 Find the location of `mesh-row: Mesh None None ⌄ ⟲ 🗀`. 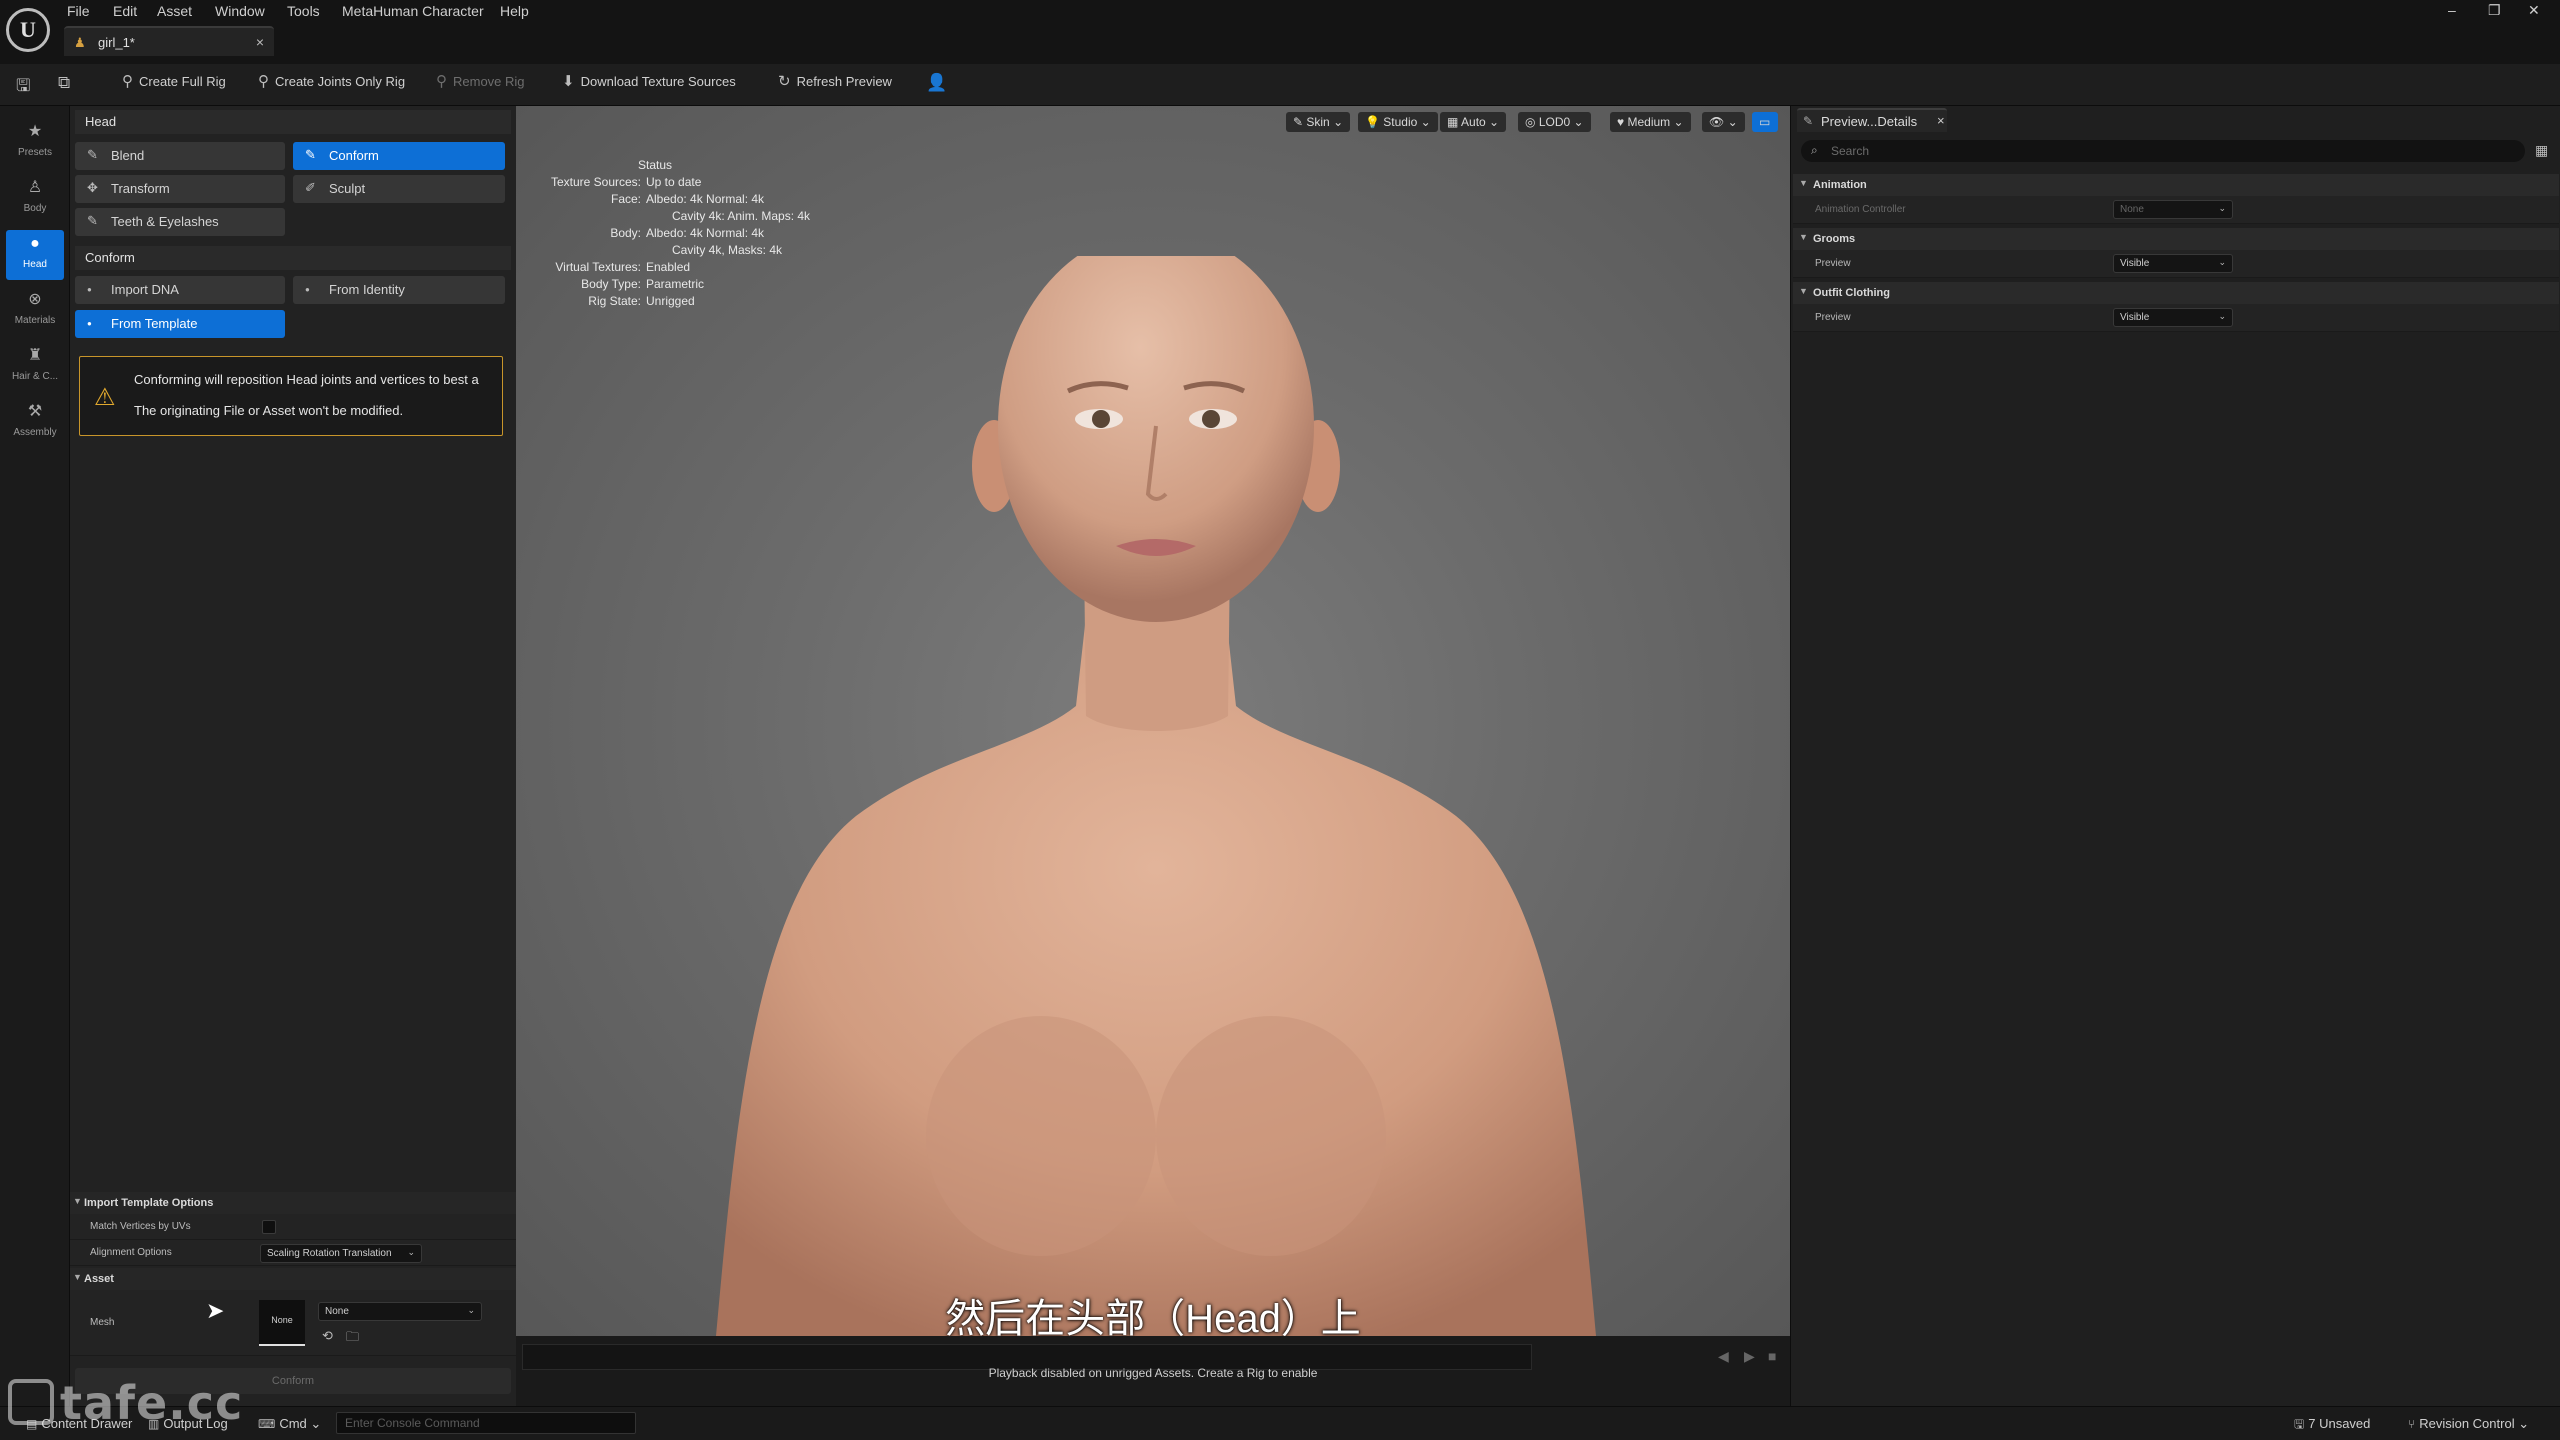

mesh-row: Mesh None None ⌄ ⟲ 🗀 is located at coordinates (293, 1323).